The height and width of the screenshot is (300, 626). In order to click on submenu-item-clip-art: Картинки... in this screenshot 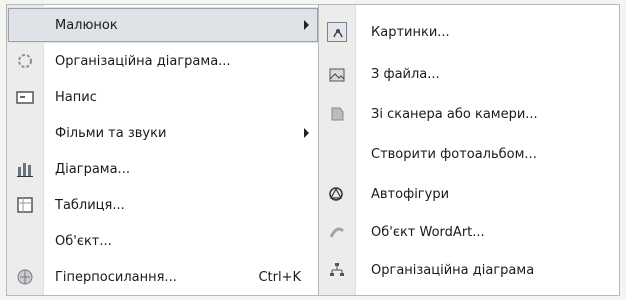, I will do `click(469, 32)`.